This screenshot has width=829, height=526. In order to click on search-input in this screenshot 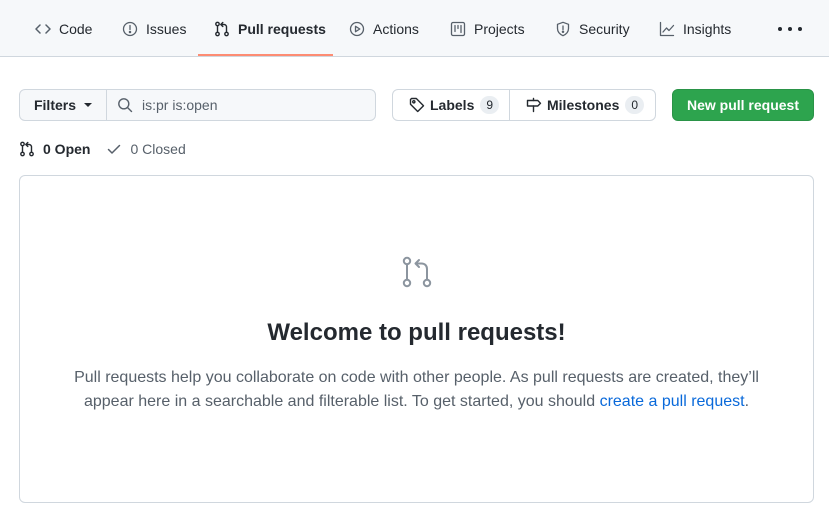, I will do `click(252, 105)`.